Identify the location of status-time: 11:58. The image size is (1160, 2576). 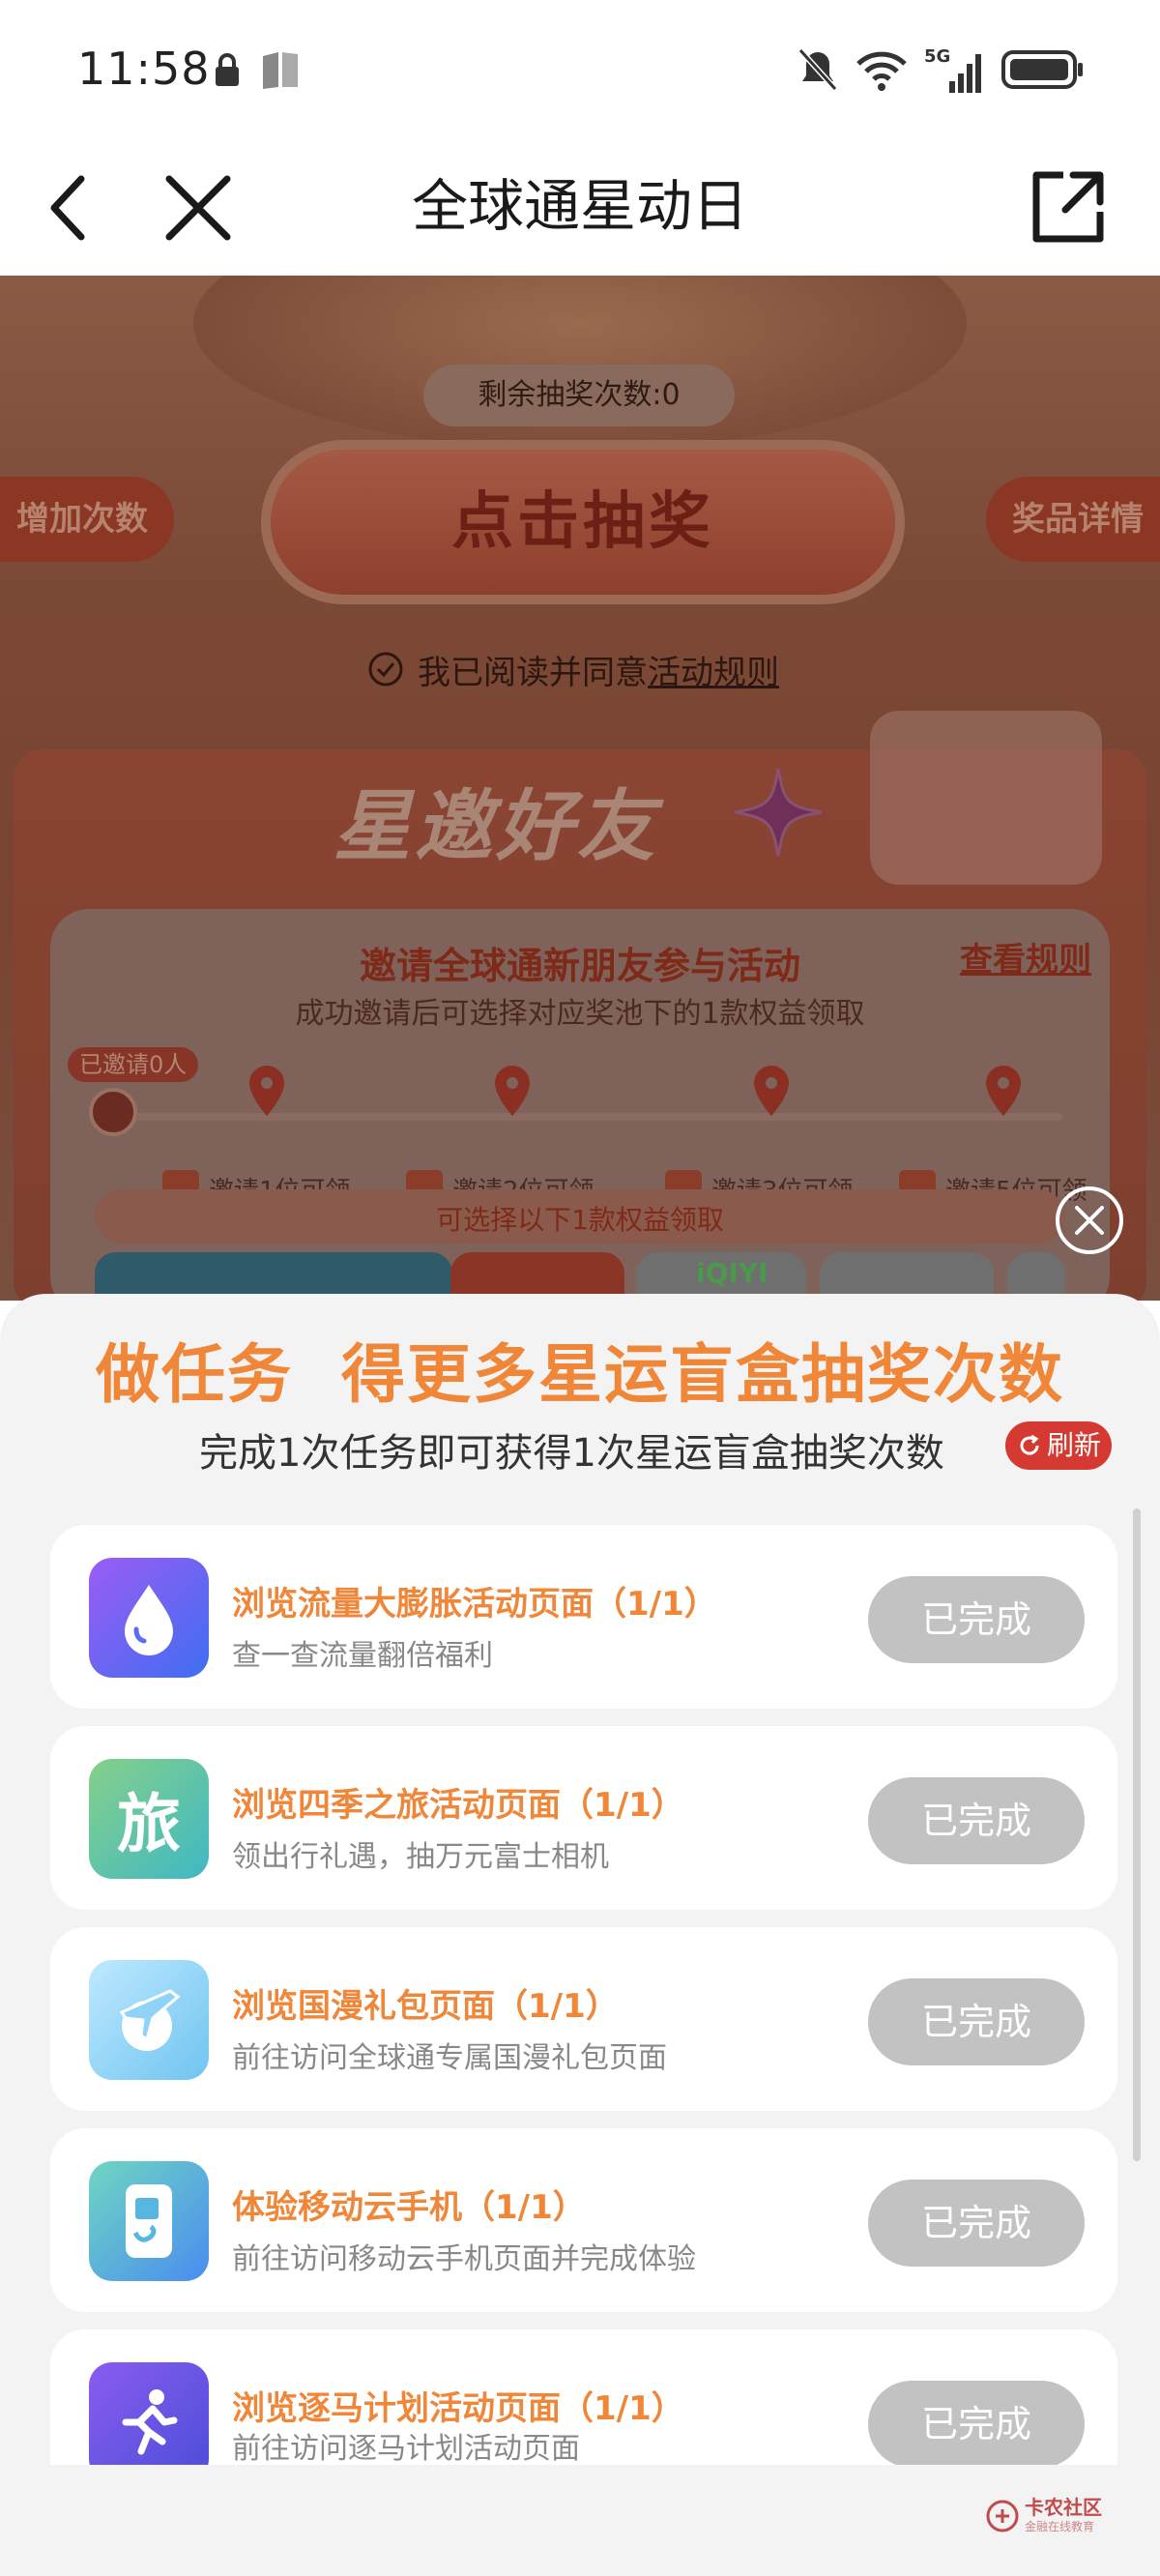
(144, 69).